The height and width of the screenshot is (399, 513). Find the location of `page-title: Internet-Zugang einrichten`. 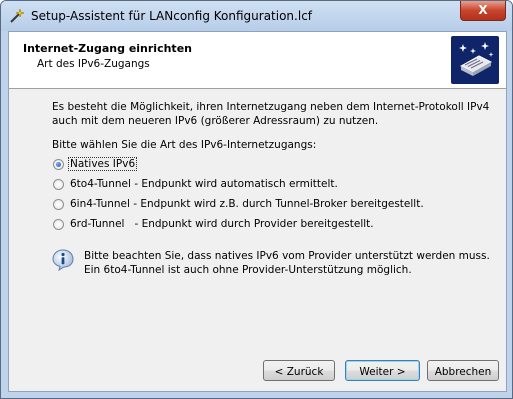

page-title: Internet-Zugang einrichten is located at coordinates (107, 48).